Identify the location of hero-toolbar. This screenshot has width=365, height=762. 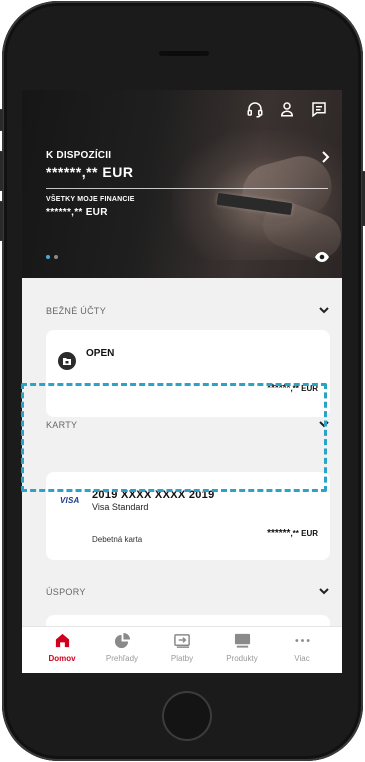
(287, 109).